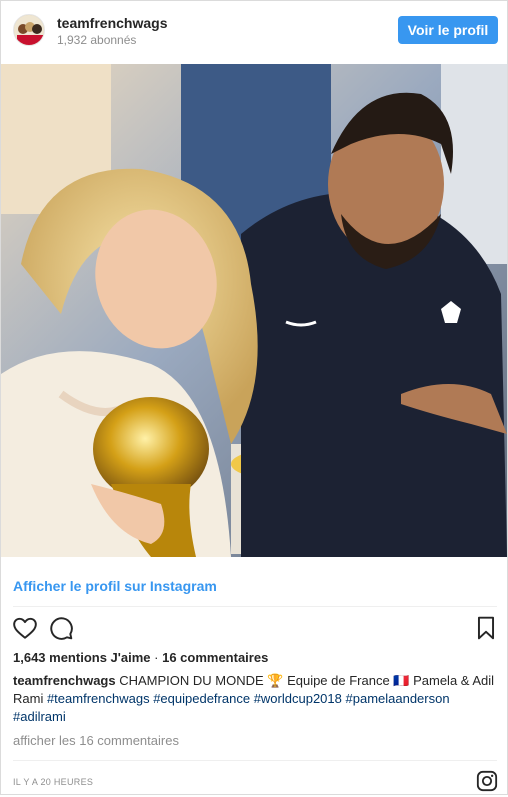 This screenshot has width=508, height=797. I want to click on view-comments-link: afficher les 16 commentaires, so click(96, 740).